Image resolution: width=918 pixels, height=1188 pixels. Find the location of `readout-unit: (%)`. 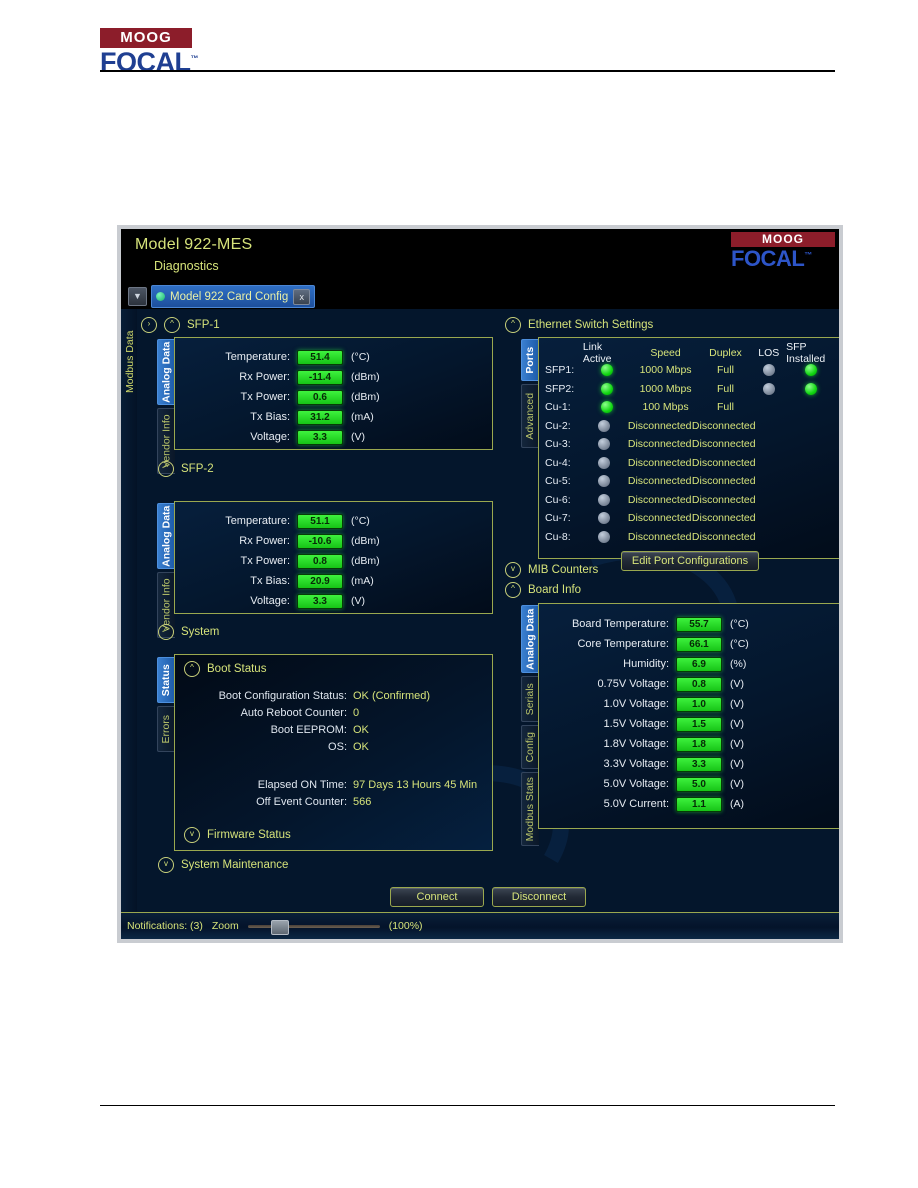

readout-unit: (%) is located at coordinates (738, 664).